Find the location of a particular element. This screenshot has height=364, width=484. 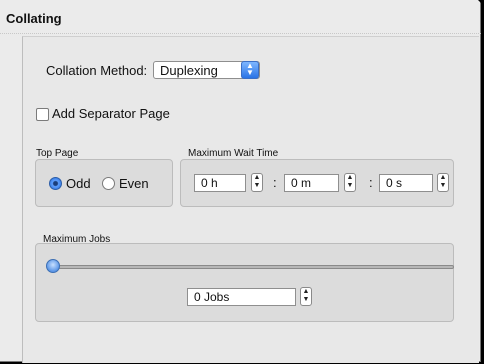

hours-value: 0 h is located at coordinates (209, 183).